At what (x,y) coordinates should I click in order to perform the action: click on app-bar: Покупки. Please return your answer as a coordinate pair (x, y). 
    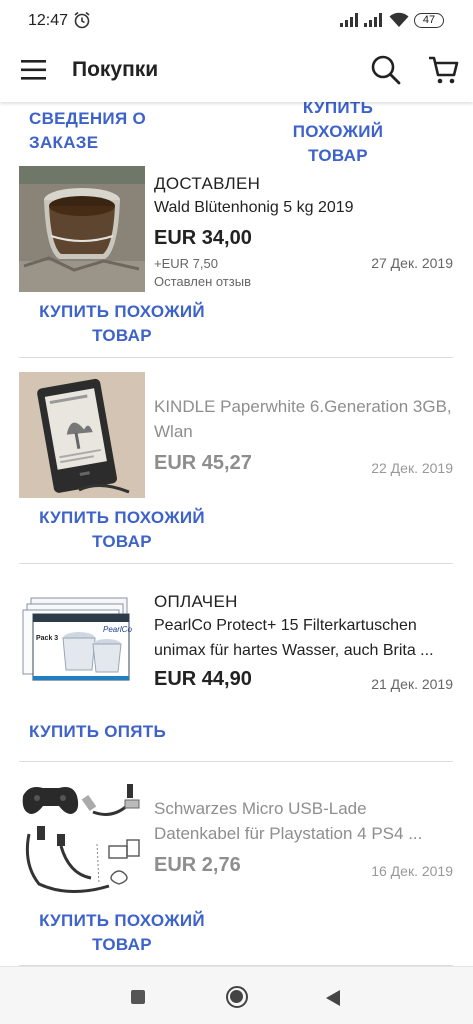
    Looking at the image, I should click on (236, 71).